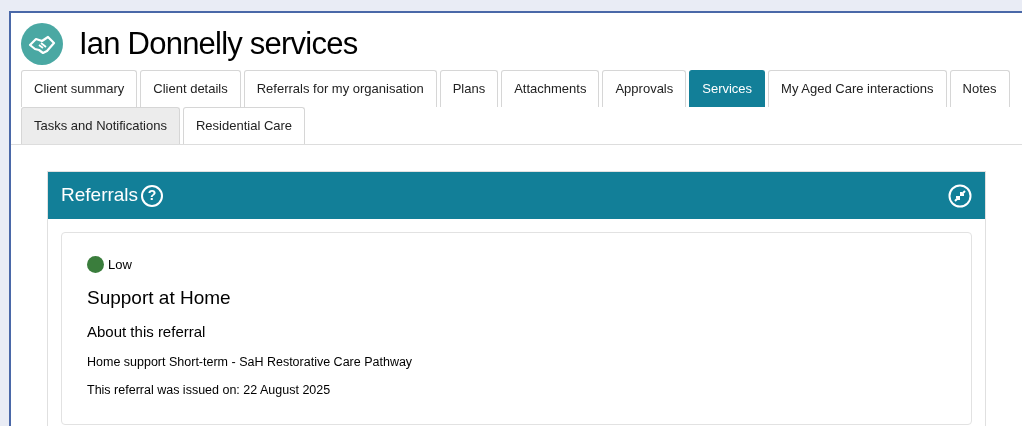 The height and width of the screenshot is (426, 1022). Describe the element at coordinates (857, 88) in the screenshot. I see `tab: My Aged Care interactions` at that location.